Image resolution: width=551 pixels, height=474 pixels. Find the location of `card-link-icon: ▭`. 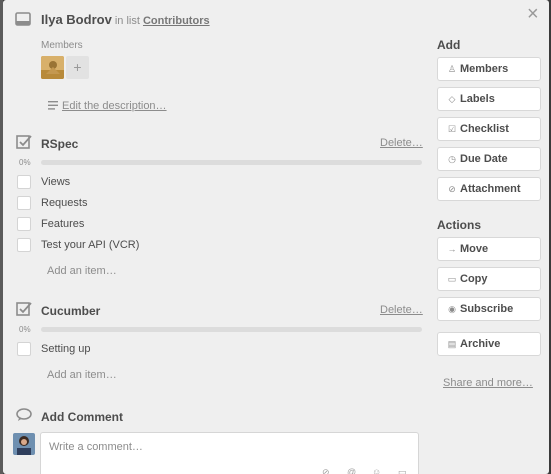

card-link-icon: ▭ is located at coordinates (402, 470).